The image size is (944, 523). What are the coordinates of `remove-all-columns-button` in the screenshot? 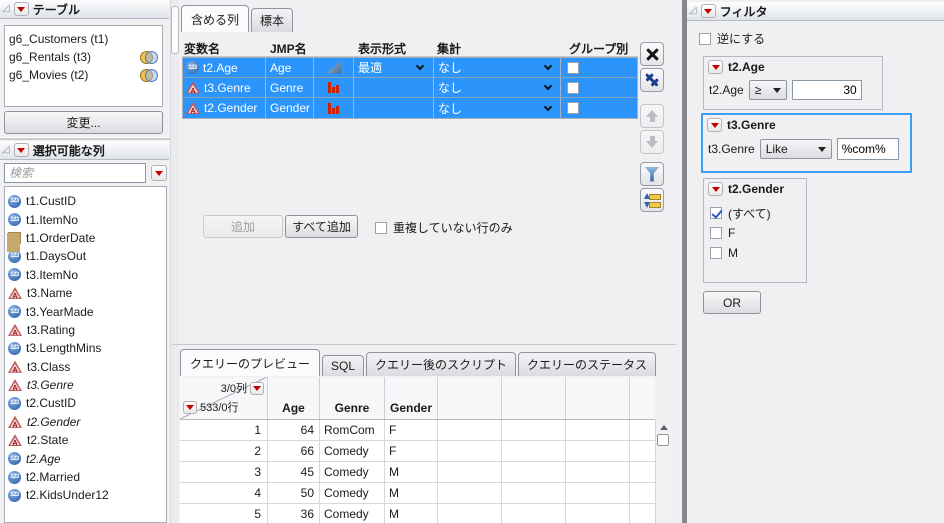 It's located at (652, 80).